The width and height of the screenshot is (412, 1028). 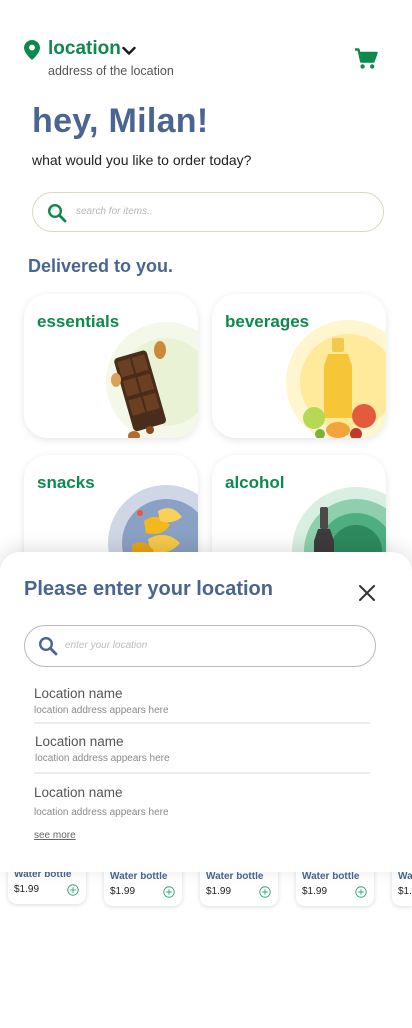 What do you see at coordinates (106, 645) in the screenshot?
I see `location-search-placeholder: enter your location` at bounding box center [106, 645].